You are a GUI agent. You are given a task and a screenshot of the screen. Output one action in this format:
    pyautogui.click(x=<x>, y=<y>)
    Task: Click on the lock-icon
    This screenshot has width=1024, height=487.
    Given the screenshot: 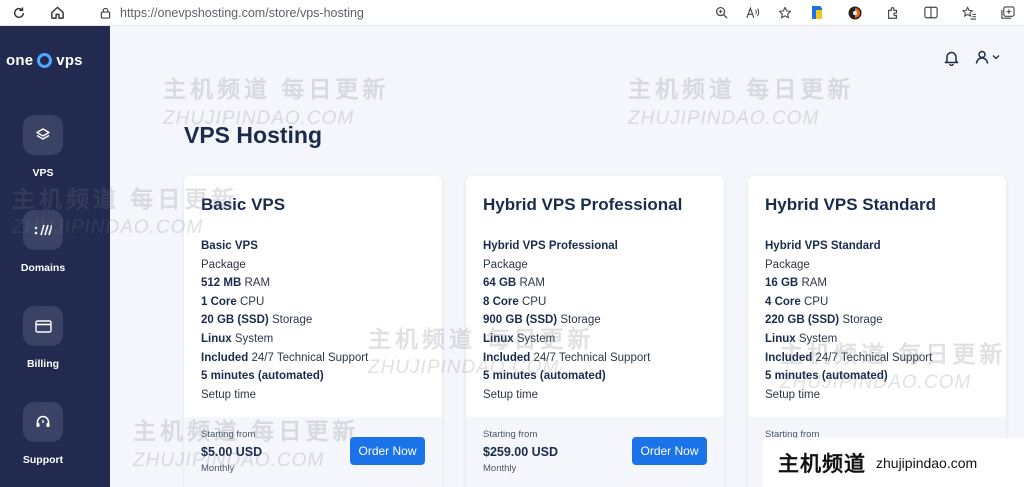 What is the action you would take?
    pyautogui.click(x=105, y=13)
    